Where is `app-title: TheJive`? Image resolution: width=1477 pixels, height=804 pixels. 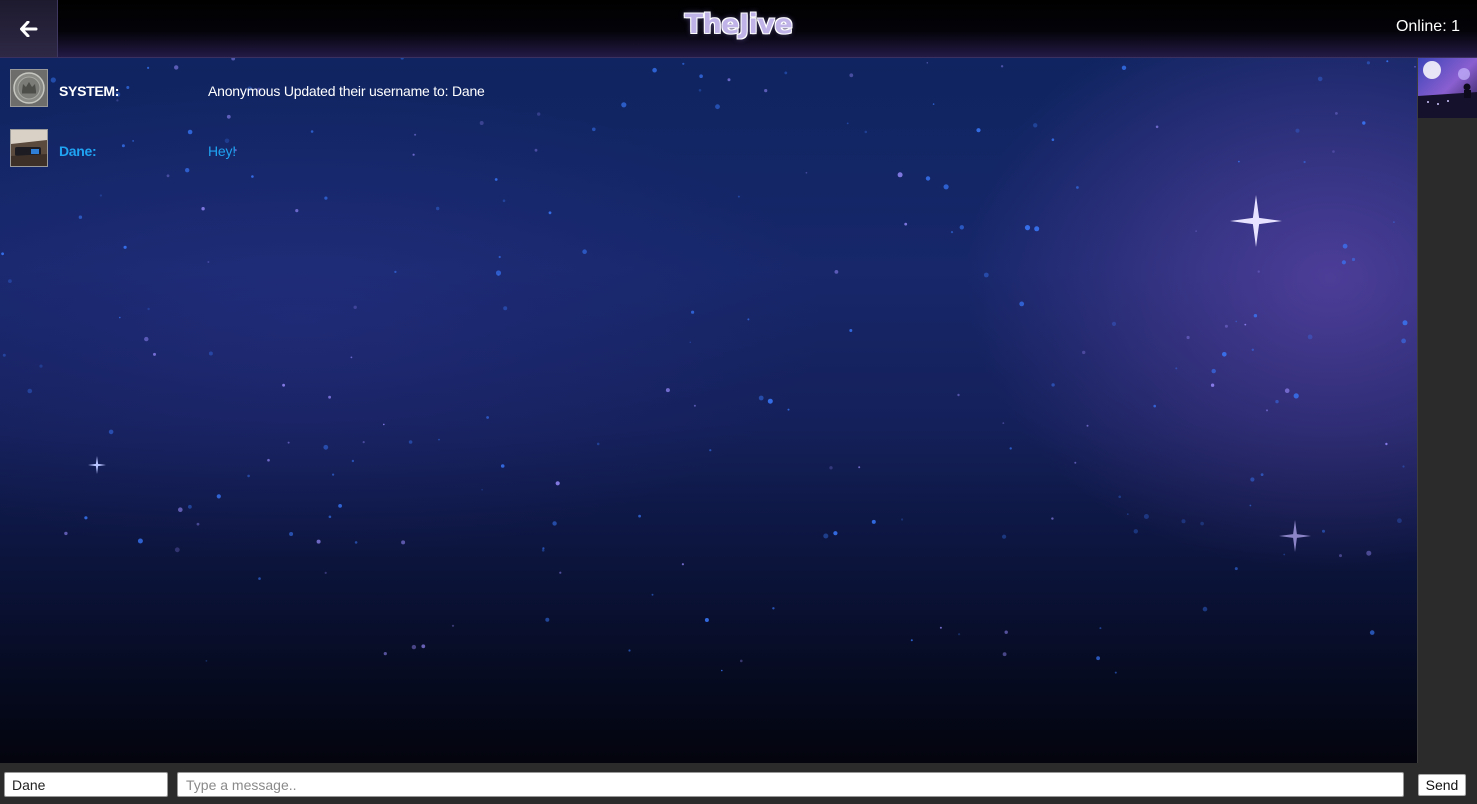
app-title: TheJive is located at coordinates (738, 24).